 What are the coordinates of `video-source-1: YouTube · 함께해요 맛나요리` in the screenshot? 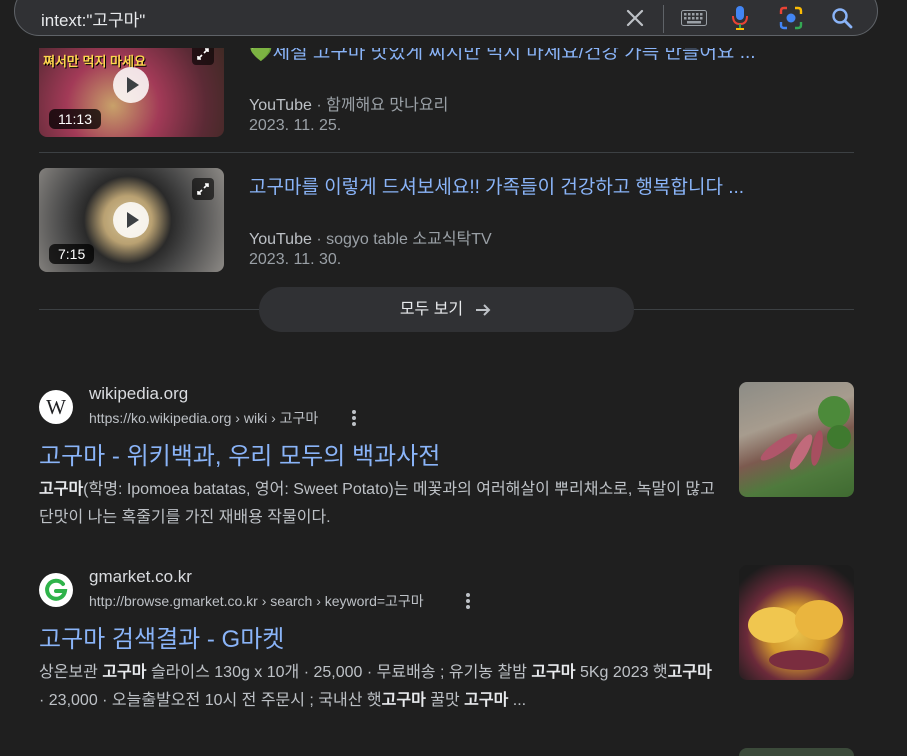 It's located at (349, 105).